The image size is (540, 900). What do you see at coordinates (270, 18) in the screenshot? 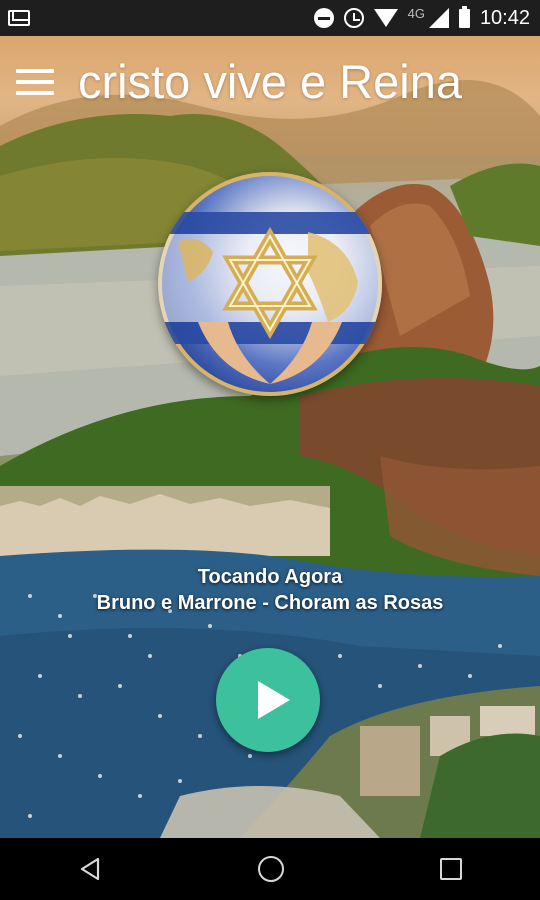
I see `status-bar: 4G 10:42` at bounding box center [270, 18].